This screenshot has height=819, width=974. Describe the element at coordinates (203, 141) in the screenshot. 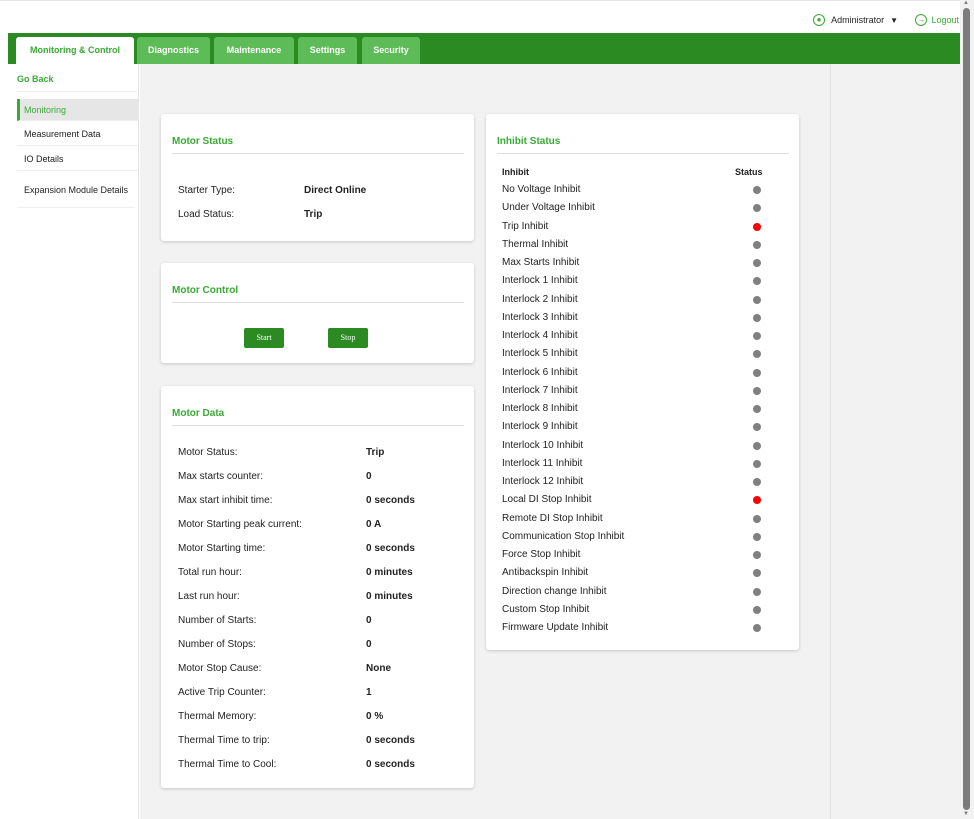

I see `motor-status-title: Motor Status` at that location.